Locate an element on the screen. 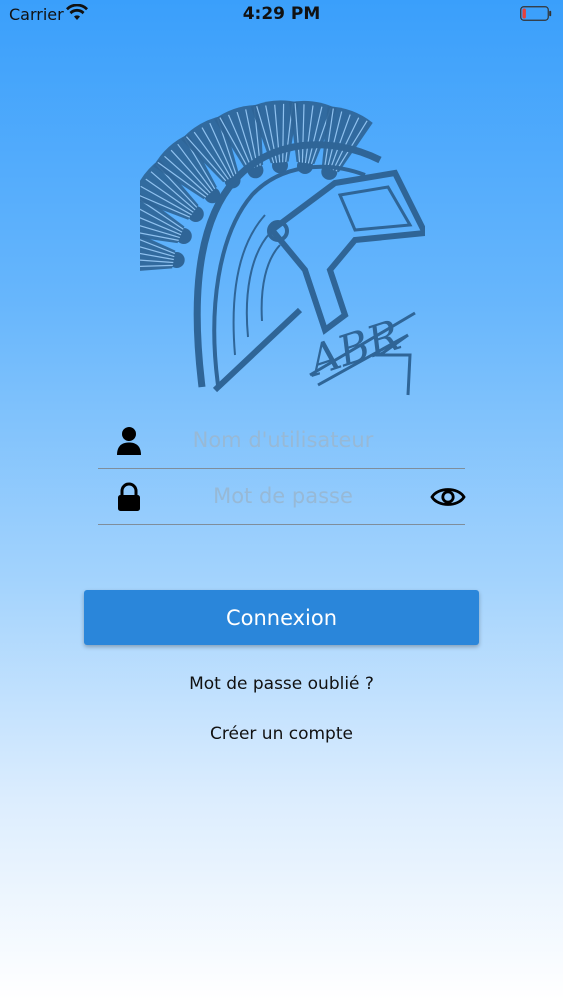  forgot-password-link: Mot de passe oublié ? is located at coordinates (281, 684).